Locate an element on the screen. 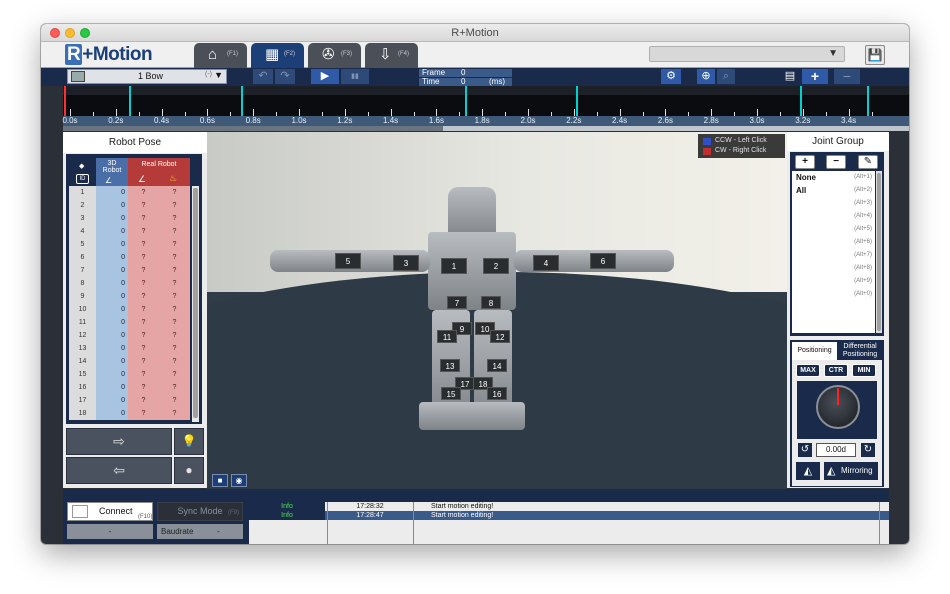  servo-6: 6 is located at coordinates (603, 261).